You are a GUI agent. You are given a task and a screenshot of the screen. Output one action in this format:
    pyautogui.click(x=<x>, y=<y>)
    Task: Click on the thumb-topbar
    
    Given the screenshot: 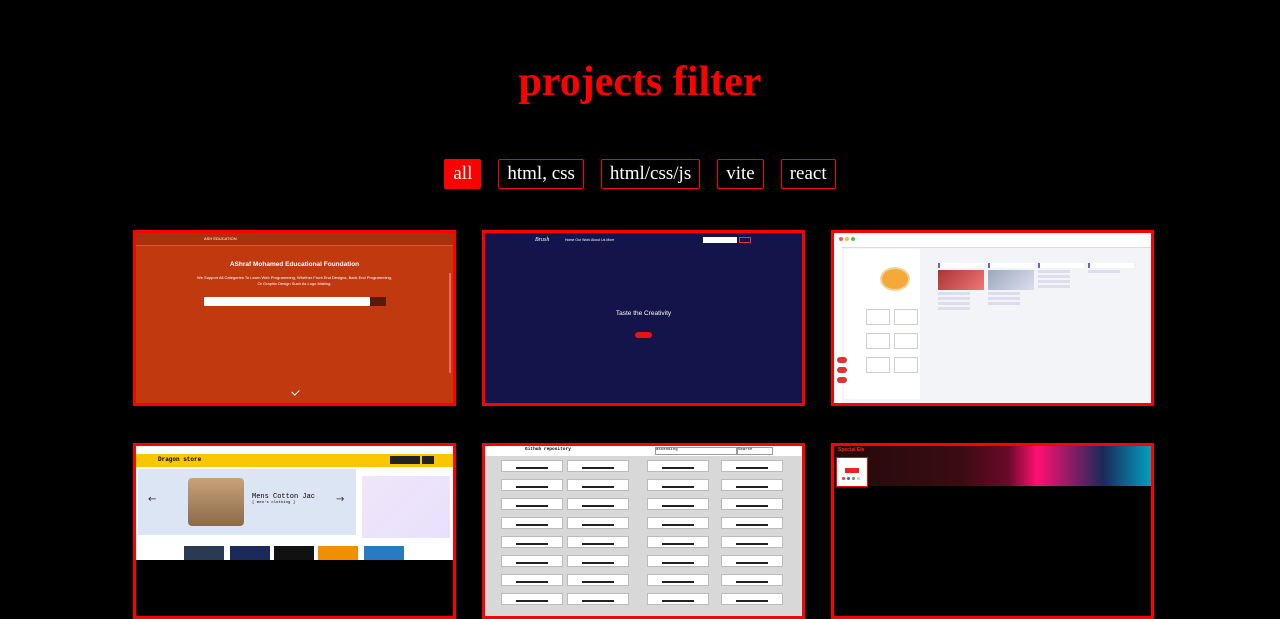 What is the action you would take?
    pyautogui.click(x=992, y=240)
    